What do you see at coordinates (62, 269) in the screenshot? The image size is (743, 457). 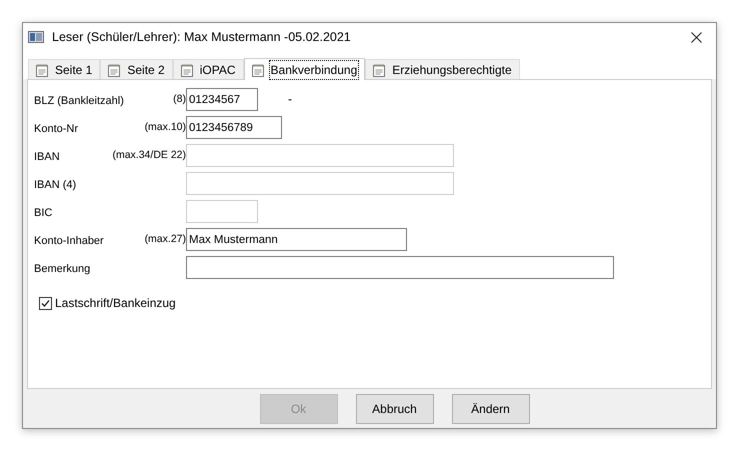 I see `field-label: Bemerkung` at bounding box center [62, 269].